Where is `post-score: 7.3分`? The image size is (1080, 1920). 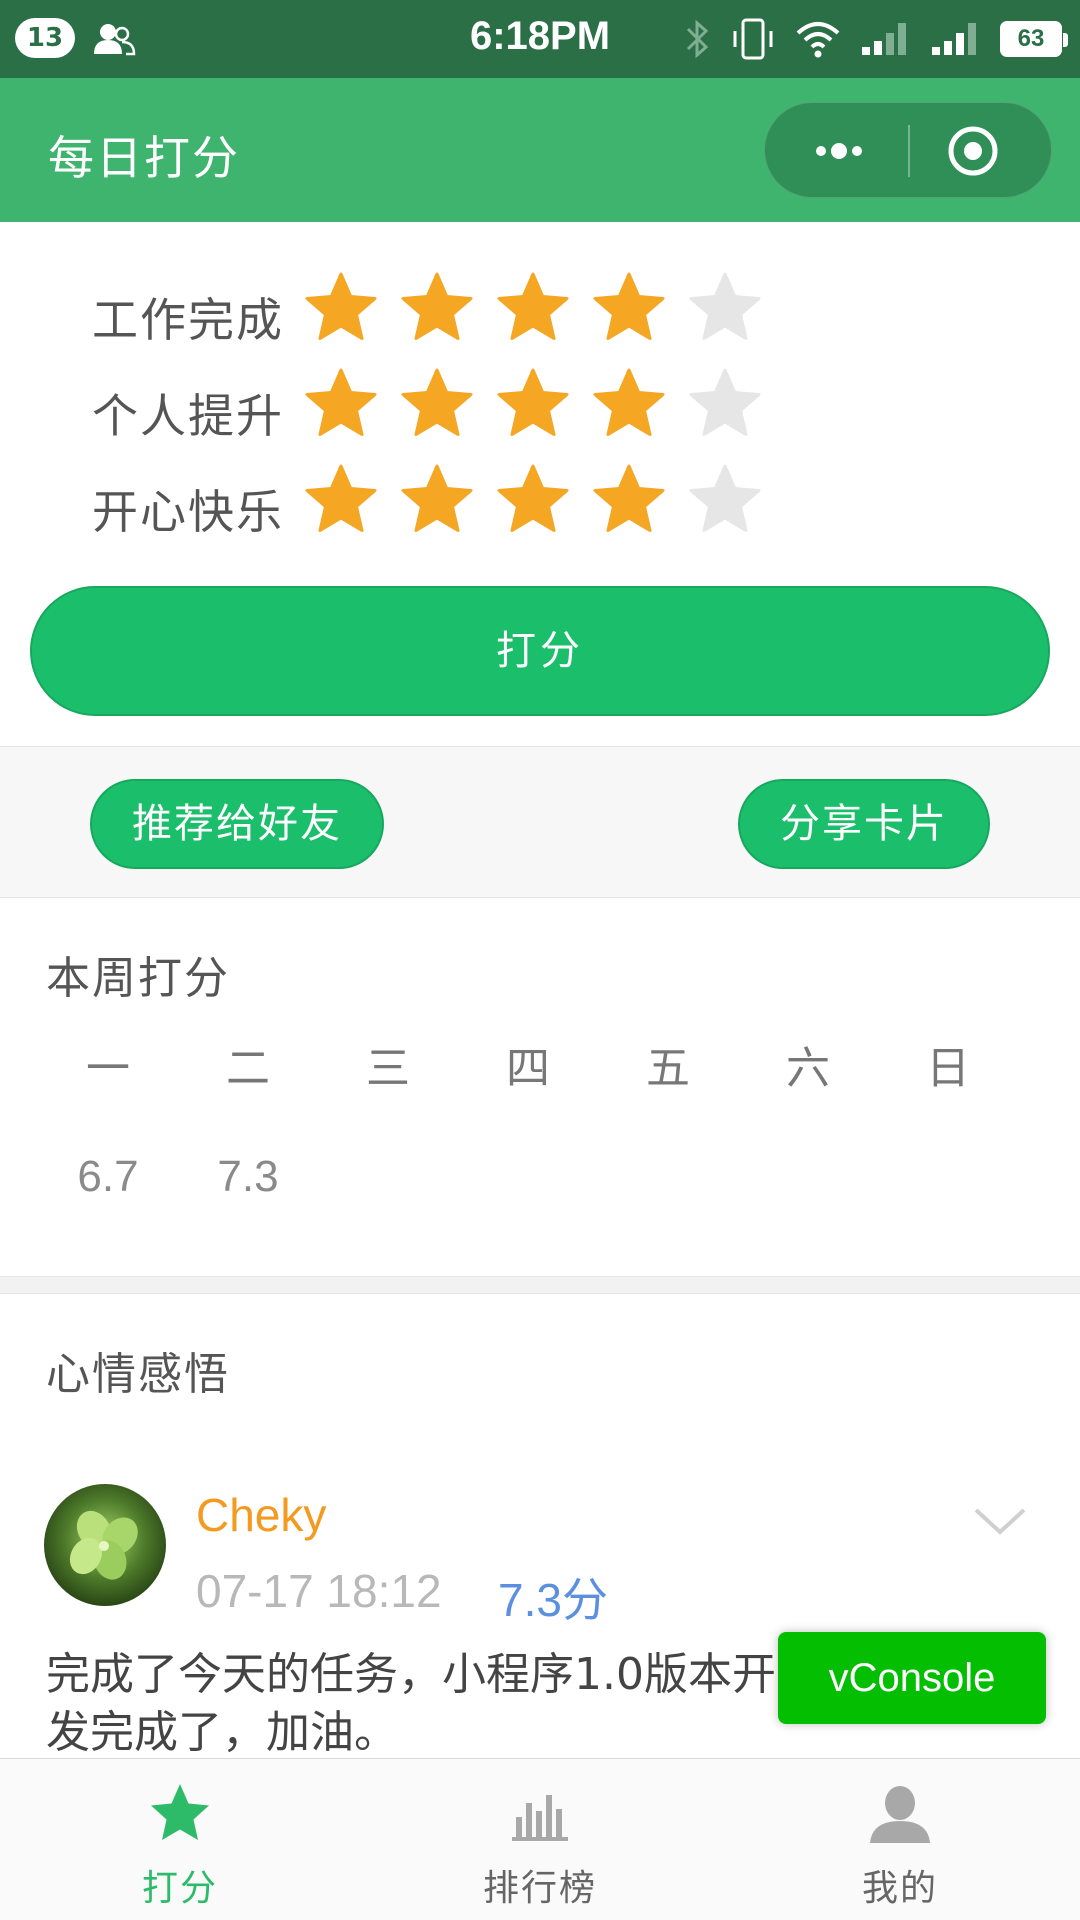 post-score: 7.3分 is located at coordinates (553, 1600).